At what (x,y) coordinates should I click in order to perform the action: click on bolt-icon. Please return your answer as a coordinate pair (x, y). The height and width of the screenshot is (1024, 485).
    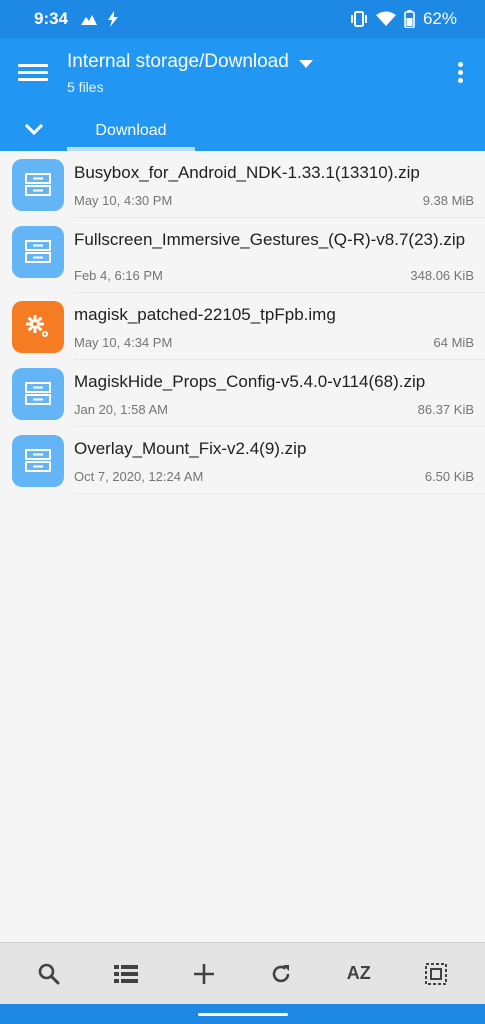
    Looking at the image, I should click on (113, 19).